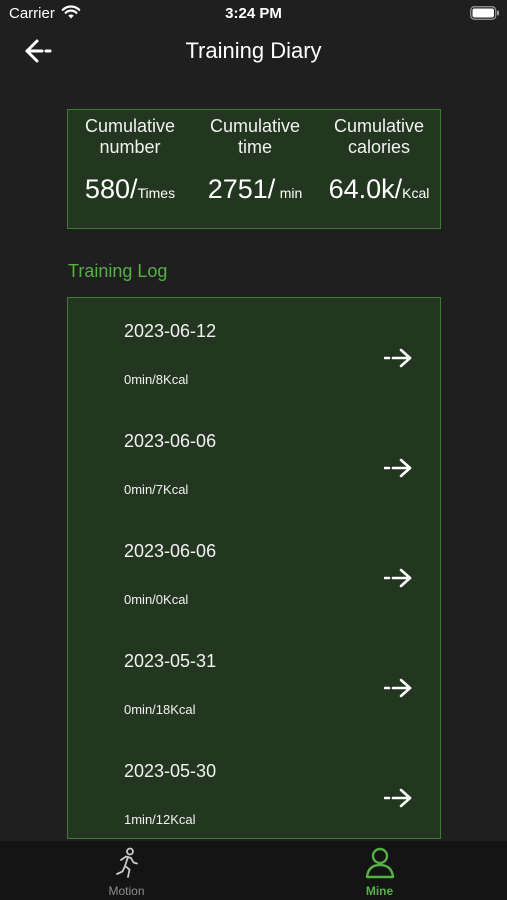 The height and width of the screenshot is (900, 507). I want to click on stat-cumulative-calories: Cumulative calories 64.0k/Kcal, so click(379, 160).